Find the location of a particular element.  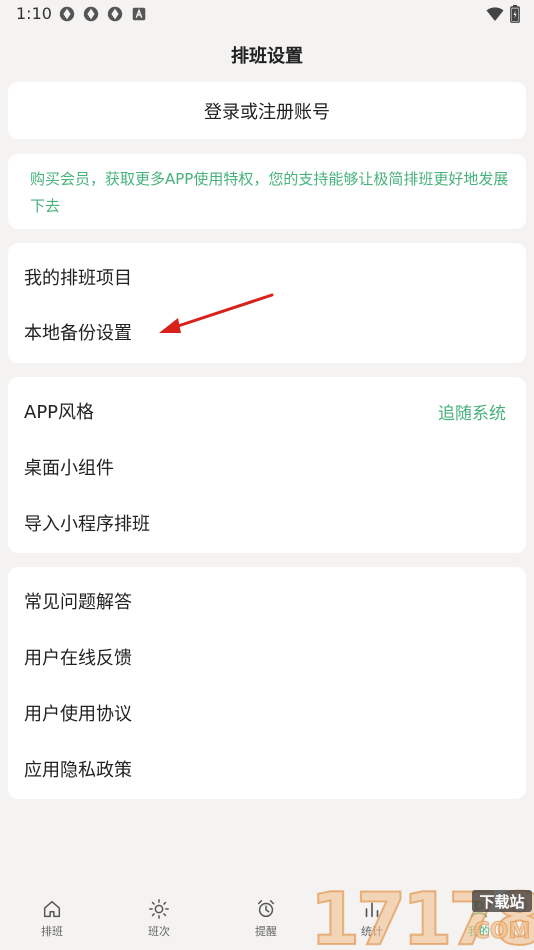

menu-item-label: 用户使用协议 is located at coordinates (78, 714).